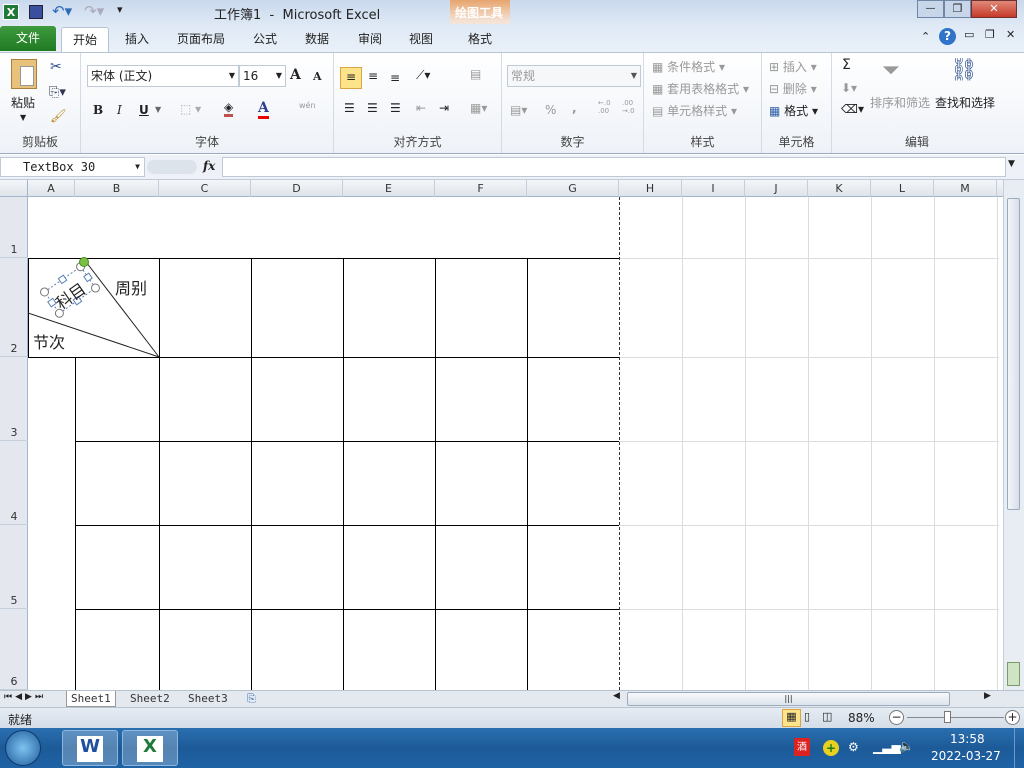  What do you see at coordinates (518, 110) in the screenshot?
I see `accounting-format-icon: ▤▾` at bounding box center [518, 110].